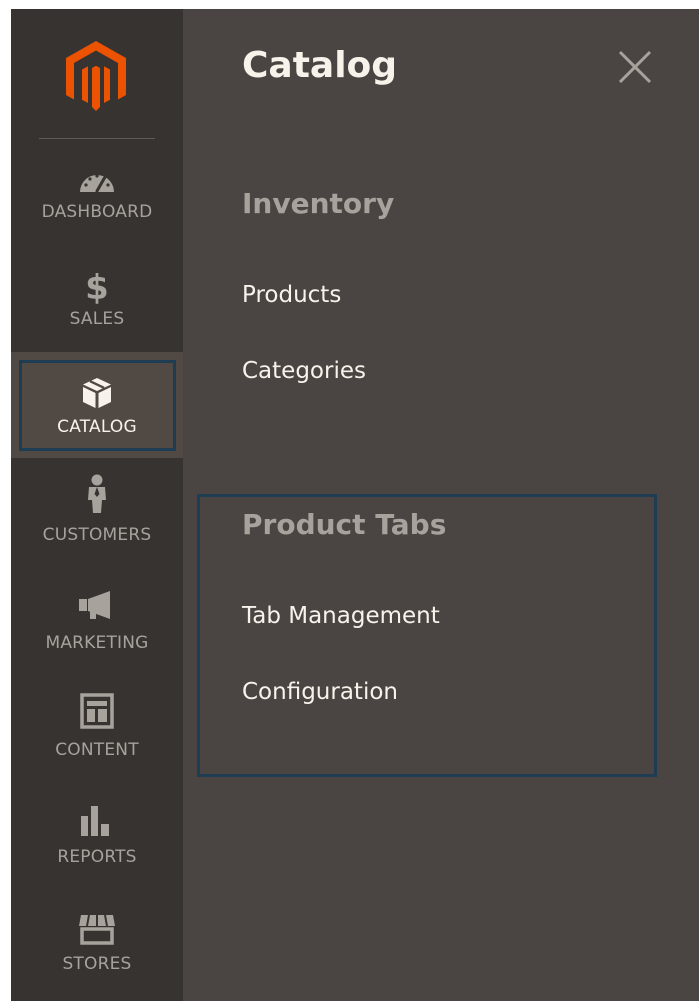 The width and height of the screenshot is (699, 1001). I want to click on sidebar-item-stores: STORES, so click(97, 944).